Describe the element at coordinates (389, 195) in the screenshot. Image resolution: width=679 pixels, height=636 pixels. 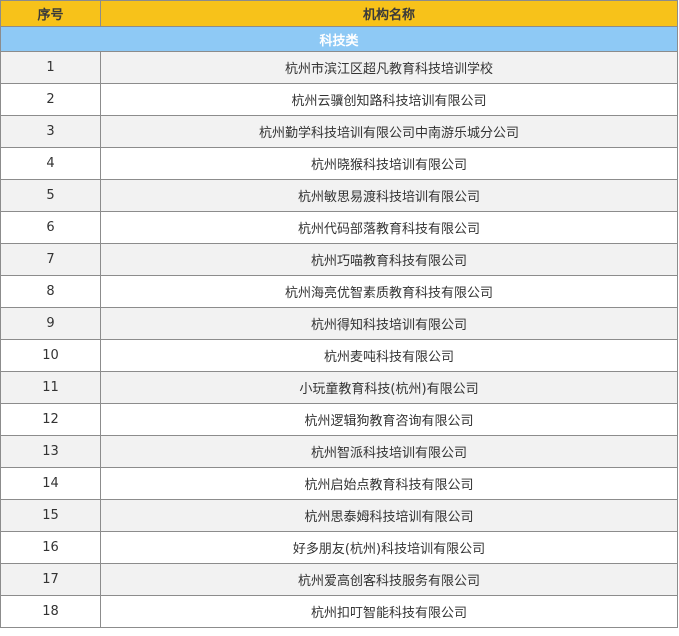
I see `row-institution-name: 杭州敏思易渡科技培训有限公司` at that location.